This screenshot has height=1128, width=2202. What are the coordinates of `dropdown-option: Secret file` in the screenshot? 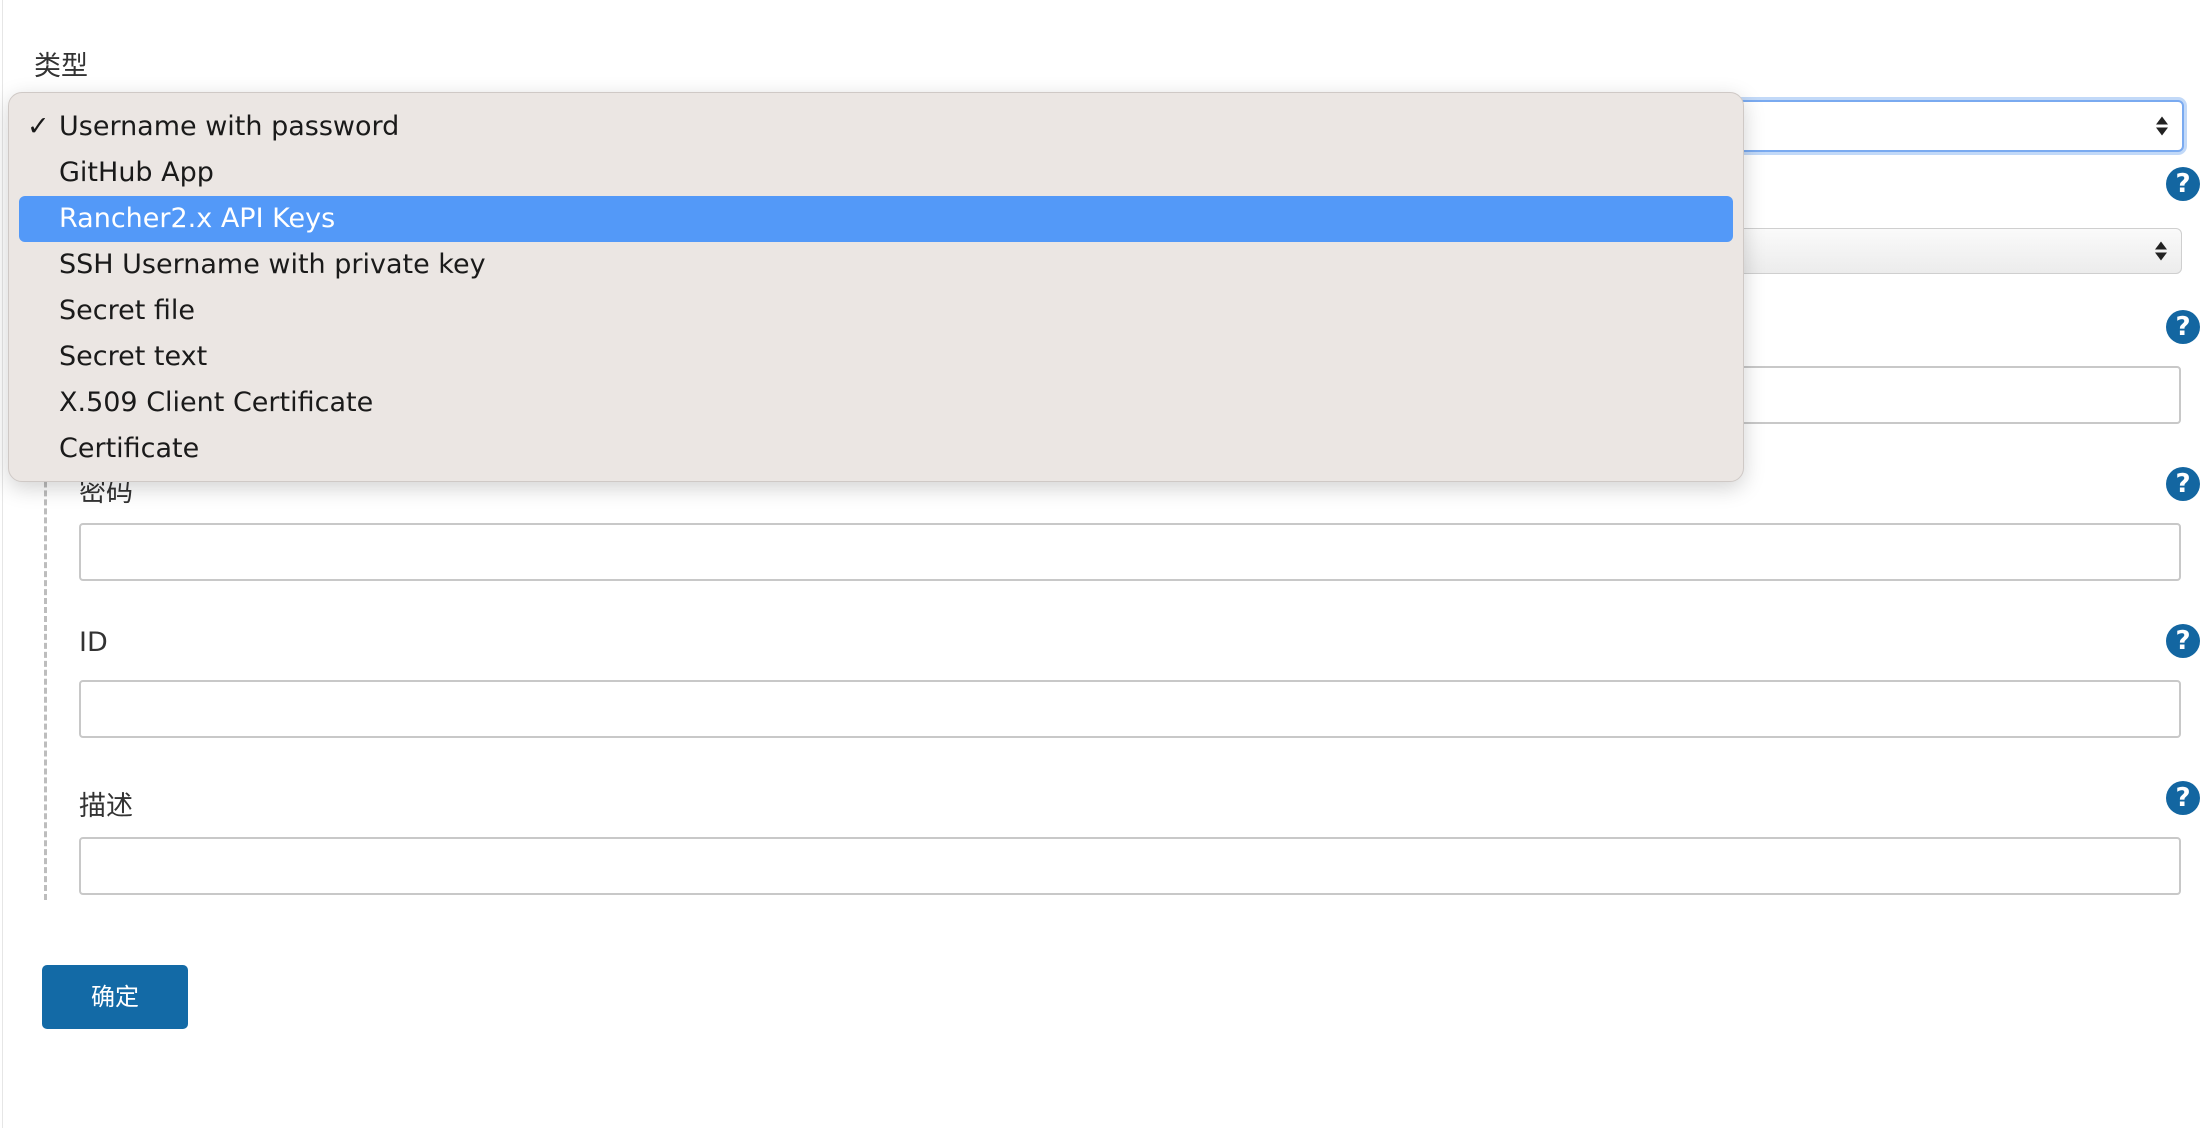 It's located at (876, 311).